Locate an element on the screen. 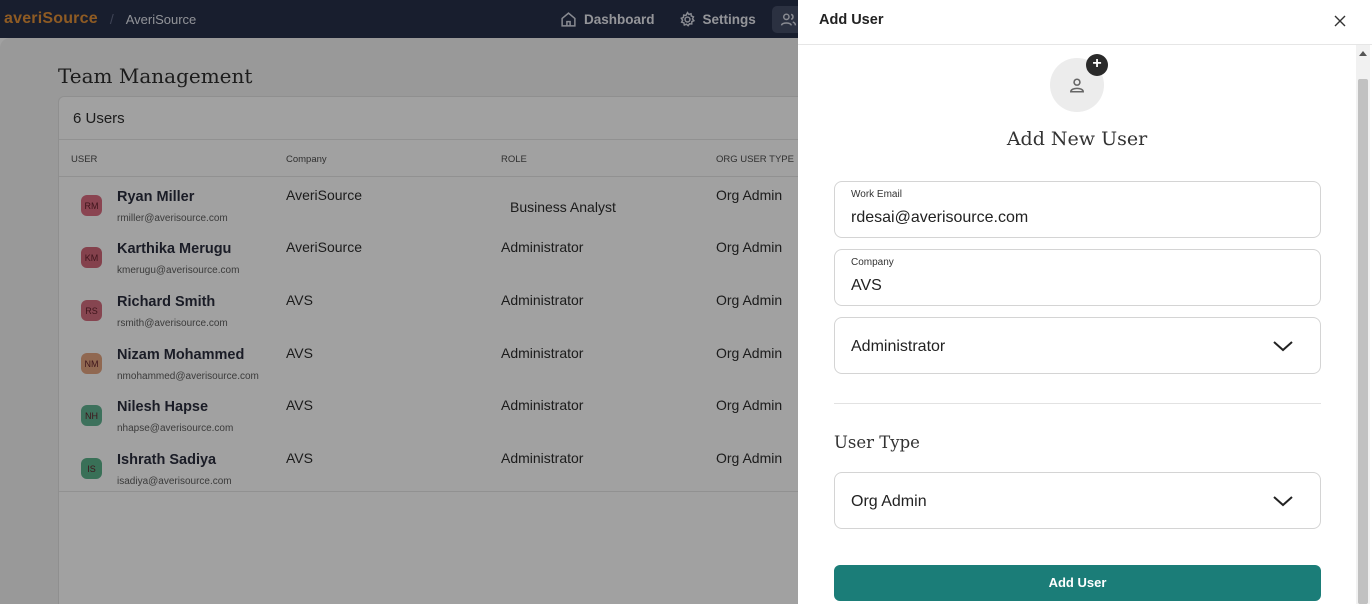  section-divider is located at coordinates (1077, 403).